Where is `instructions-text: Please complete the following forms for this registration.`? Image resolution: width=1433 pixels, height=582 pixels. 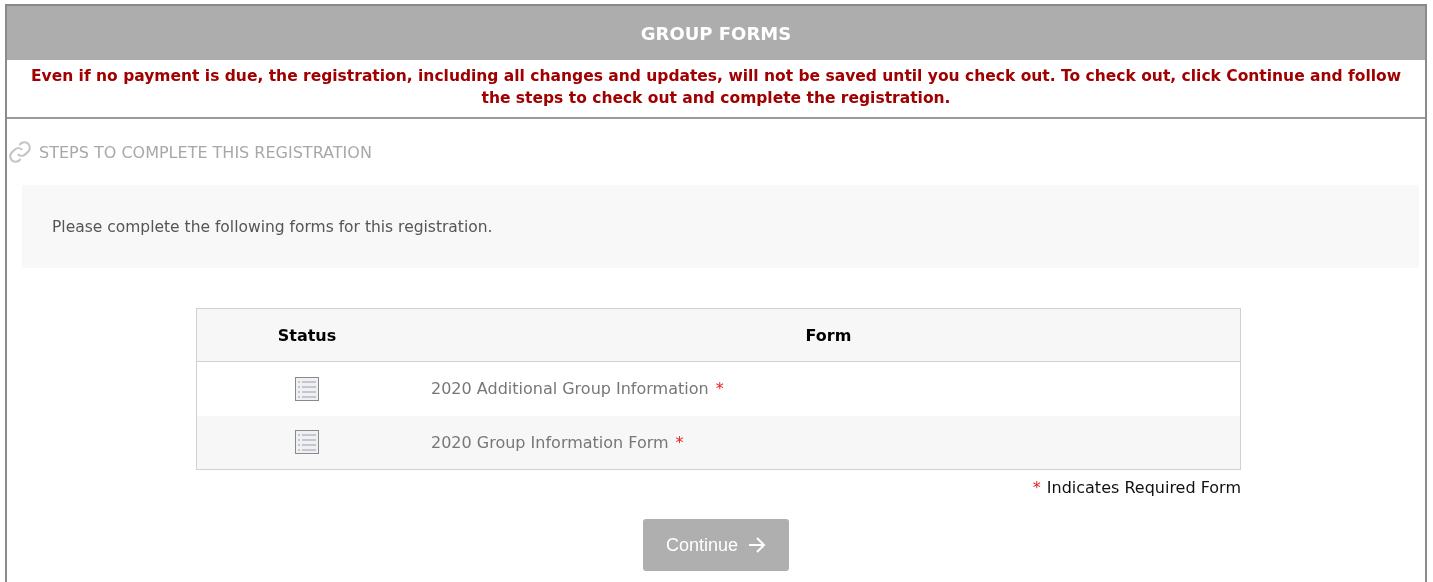 instructions-text: Please complete the following forms for this registration. is located at coordinates (272, 226).